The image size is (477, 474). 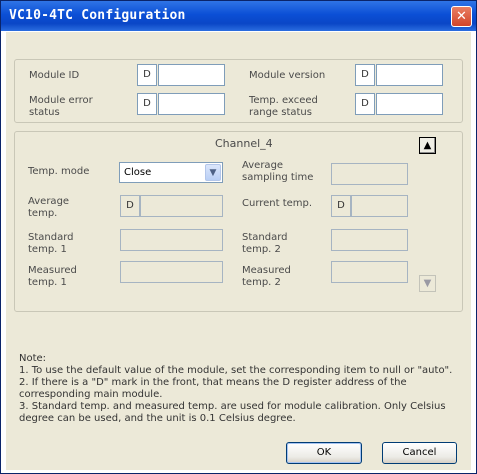 What do you see at coordinates (171, 240) in the screenshot?
I see `standard-temp-1-field` at bounding box center [171, 240].